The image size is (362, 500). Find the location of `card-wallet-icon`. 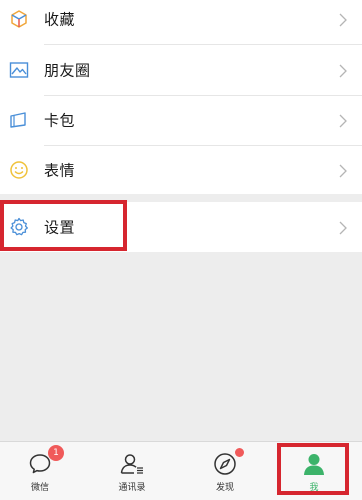

card-wallet-icon is located at coordinates (19, 120).